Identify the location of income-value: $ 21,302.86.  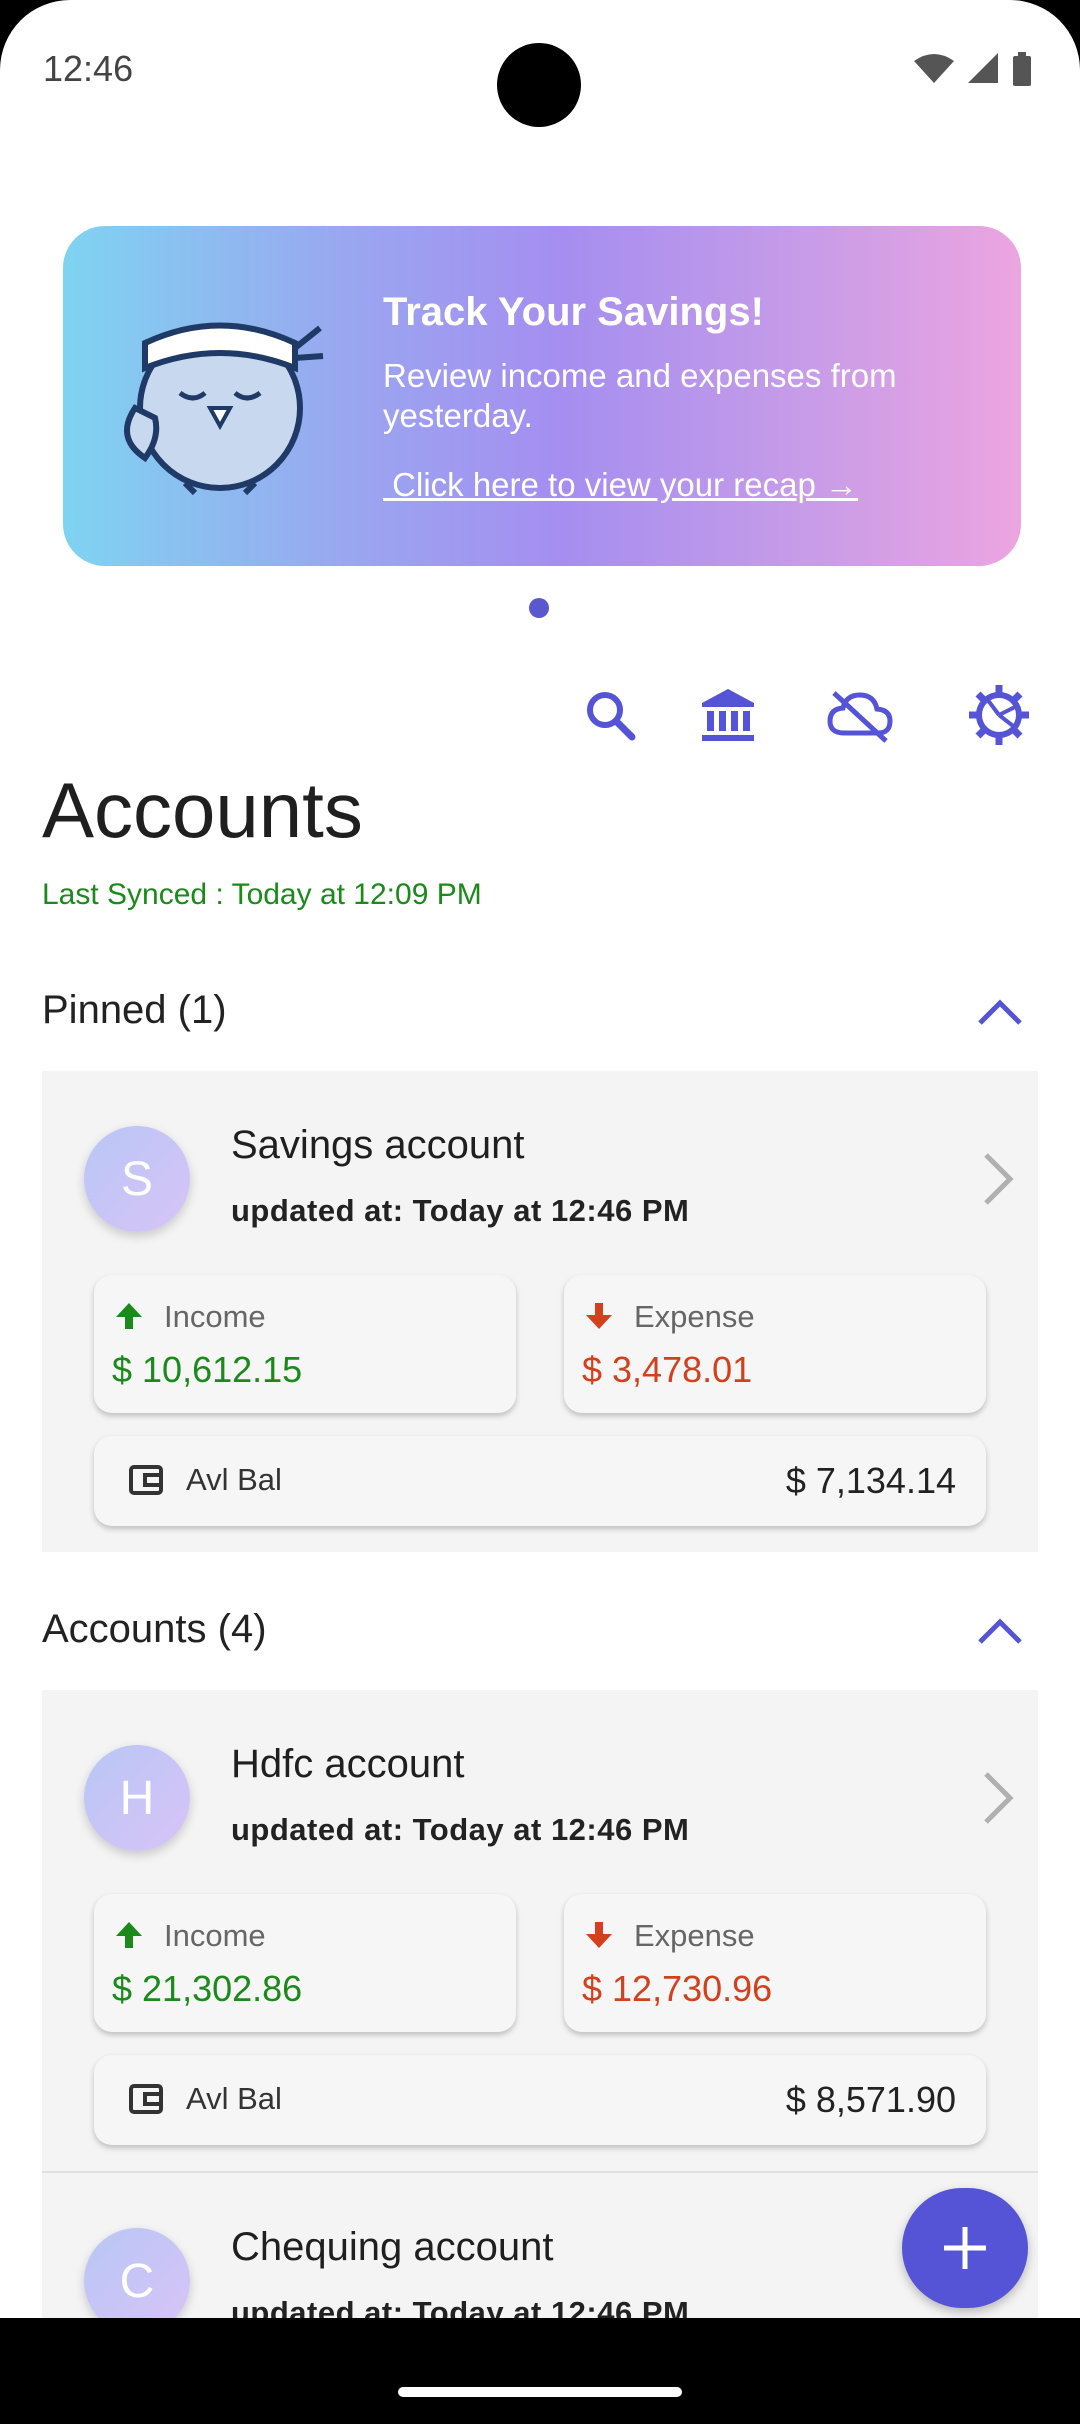
(207, 1988).